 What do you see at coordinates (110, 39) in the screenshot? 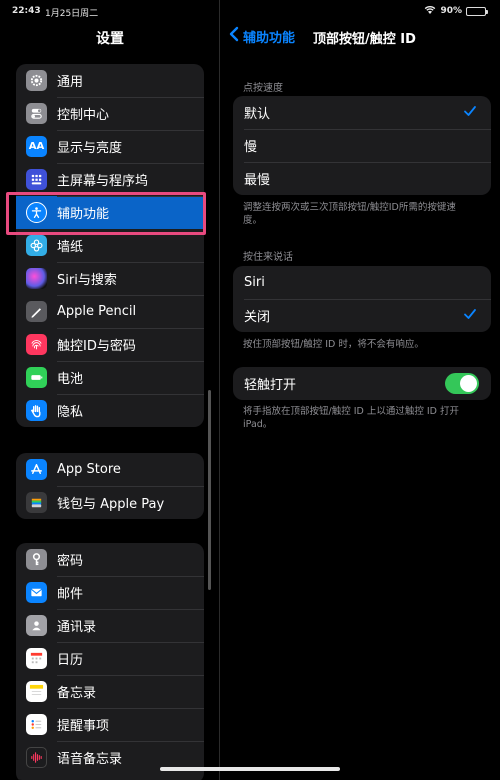
I see `sidebar-title: 设置` at bounding box center [110, 39].